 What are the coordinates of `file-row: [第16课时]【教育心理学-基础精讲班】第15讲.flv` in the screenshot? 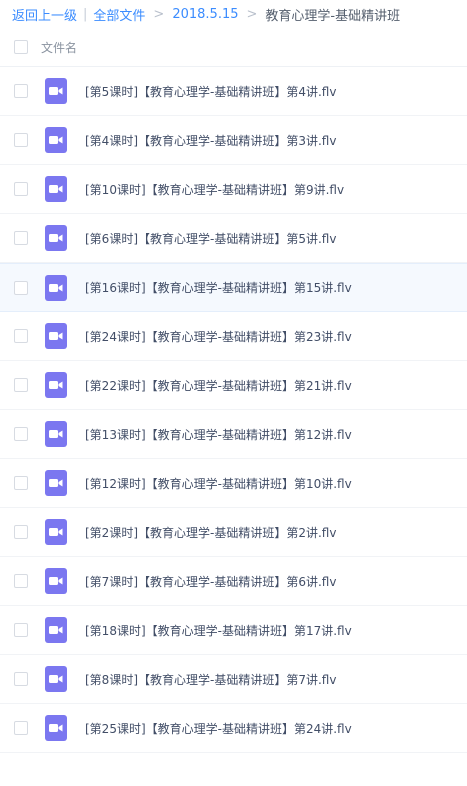 It's located at (233, 287).